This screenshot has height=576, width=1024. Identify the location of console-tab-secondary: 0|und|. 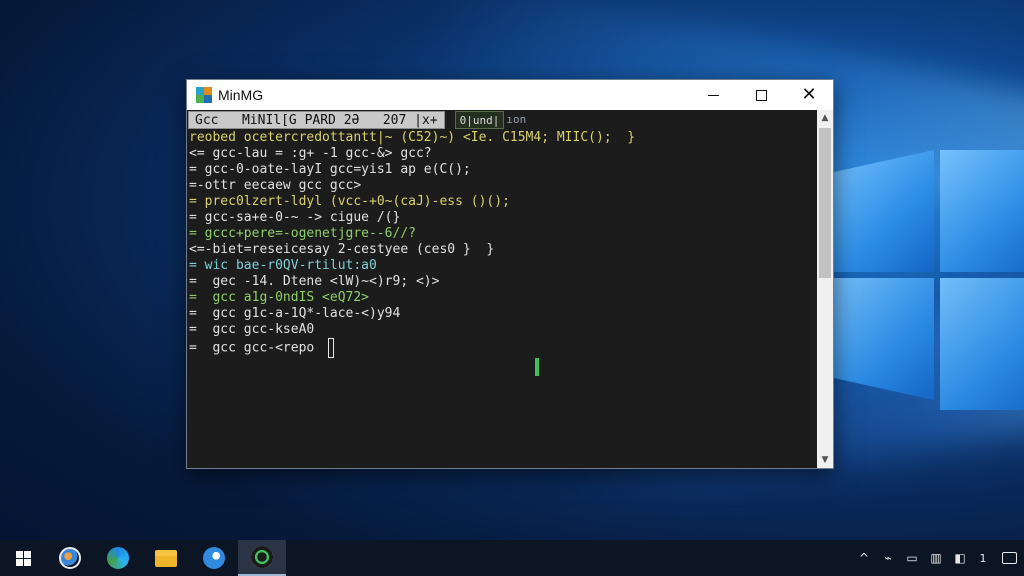
(479, 120).